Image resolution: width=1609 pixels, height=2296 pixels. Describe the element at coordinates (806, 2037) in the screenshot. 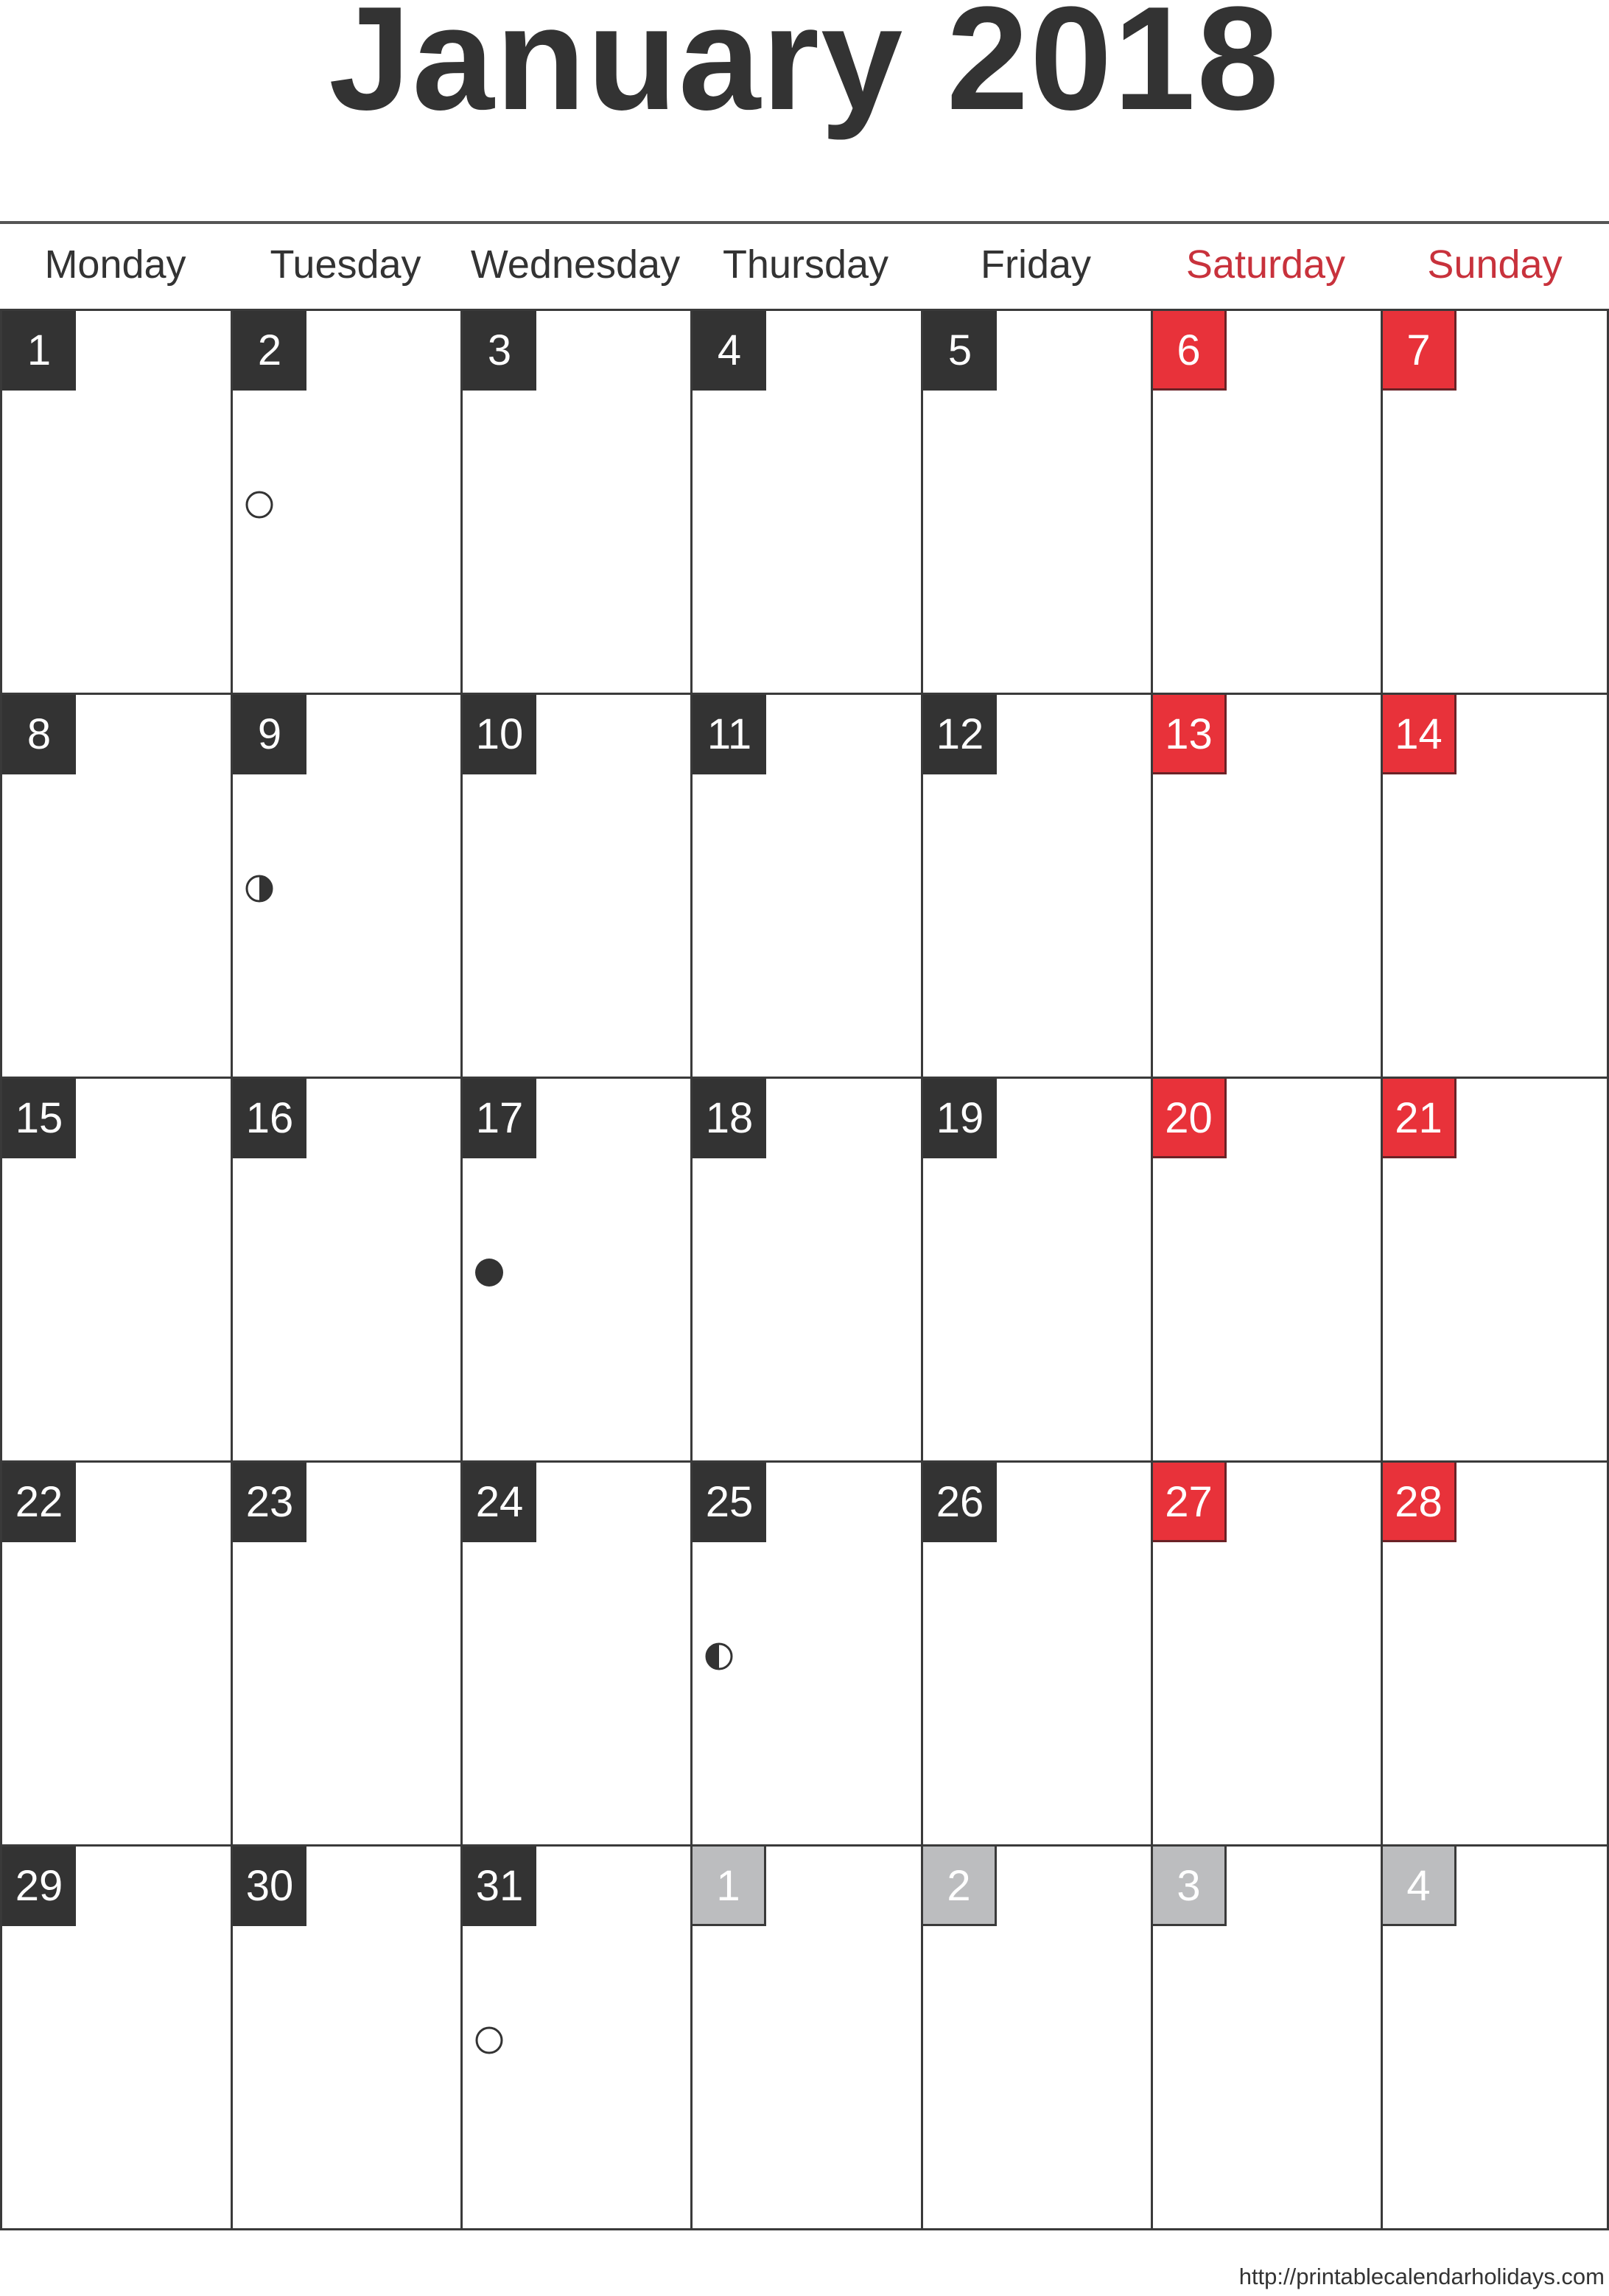

I see `day-cell-next-month: 1` at that location.